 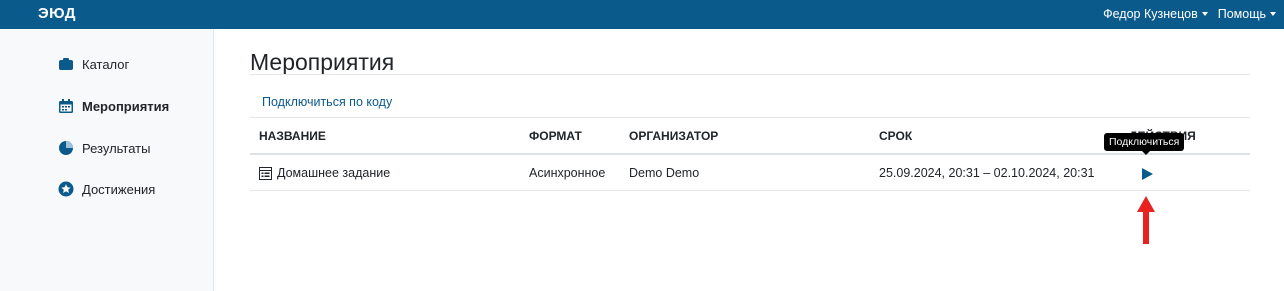 I want to click on star-badge-icon, so click(x=66, y=189).